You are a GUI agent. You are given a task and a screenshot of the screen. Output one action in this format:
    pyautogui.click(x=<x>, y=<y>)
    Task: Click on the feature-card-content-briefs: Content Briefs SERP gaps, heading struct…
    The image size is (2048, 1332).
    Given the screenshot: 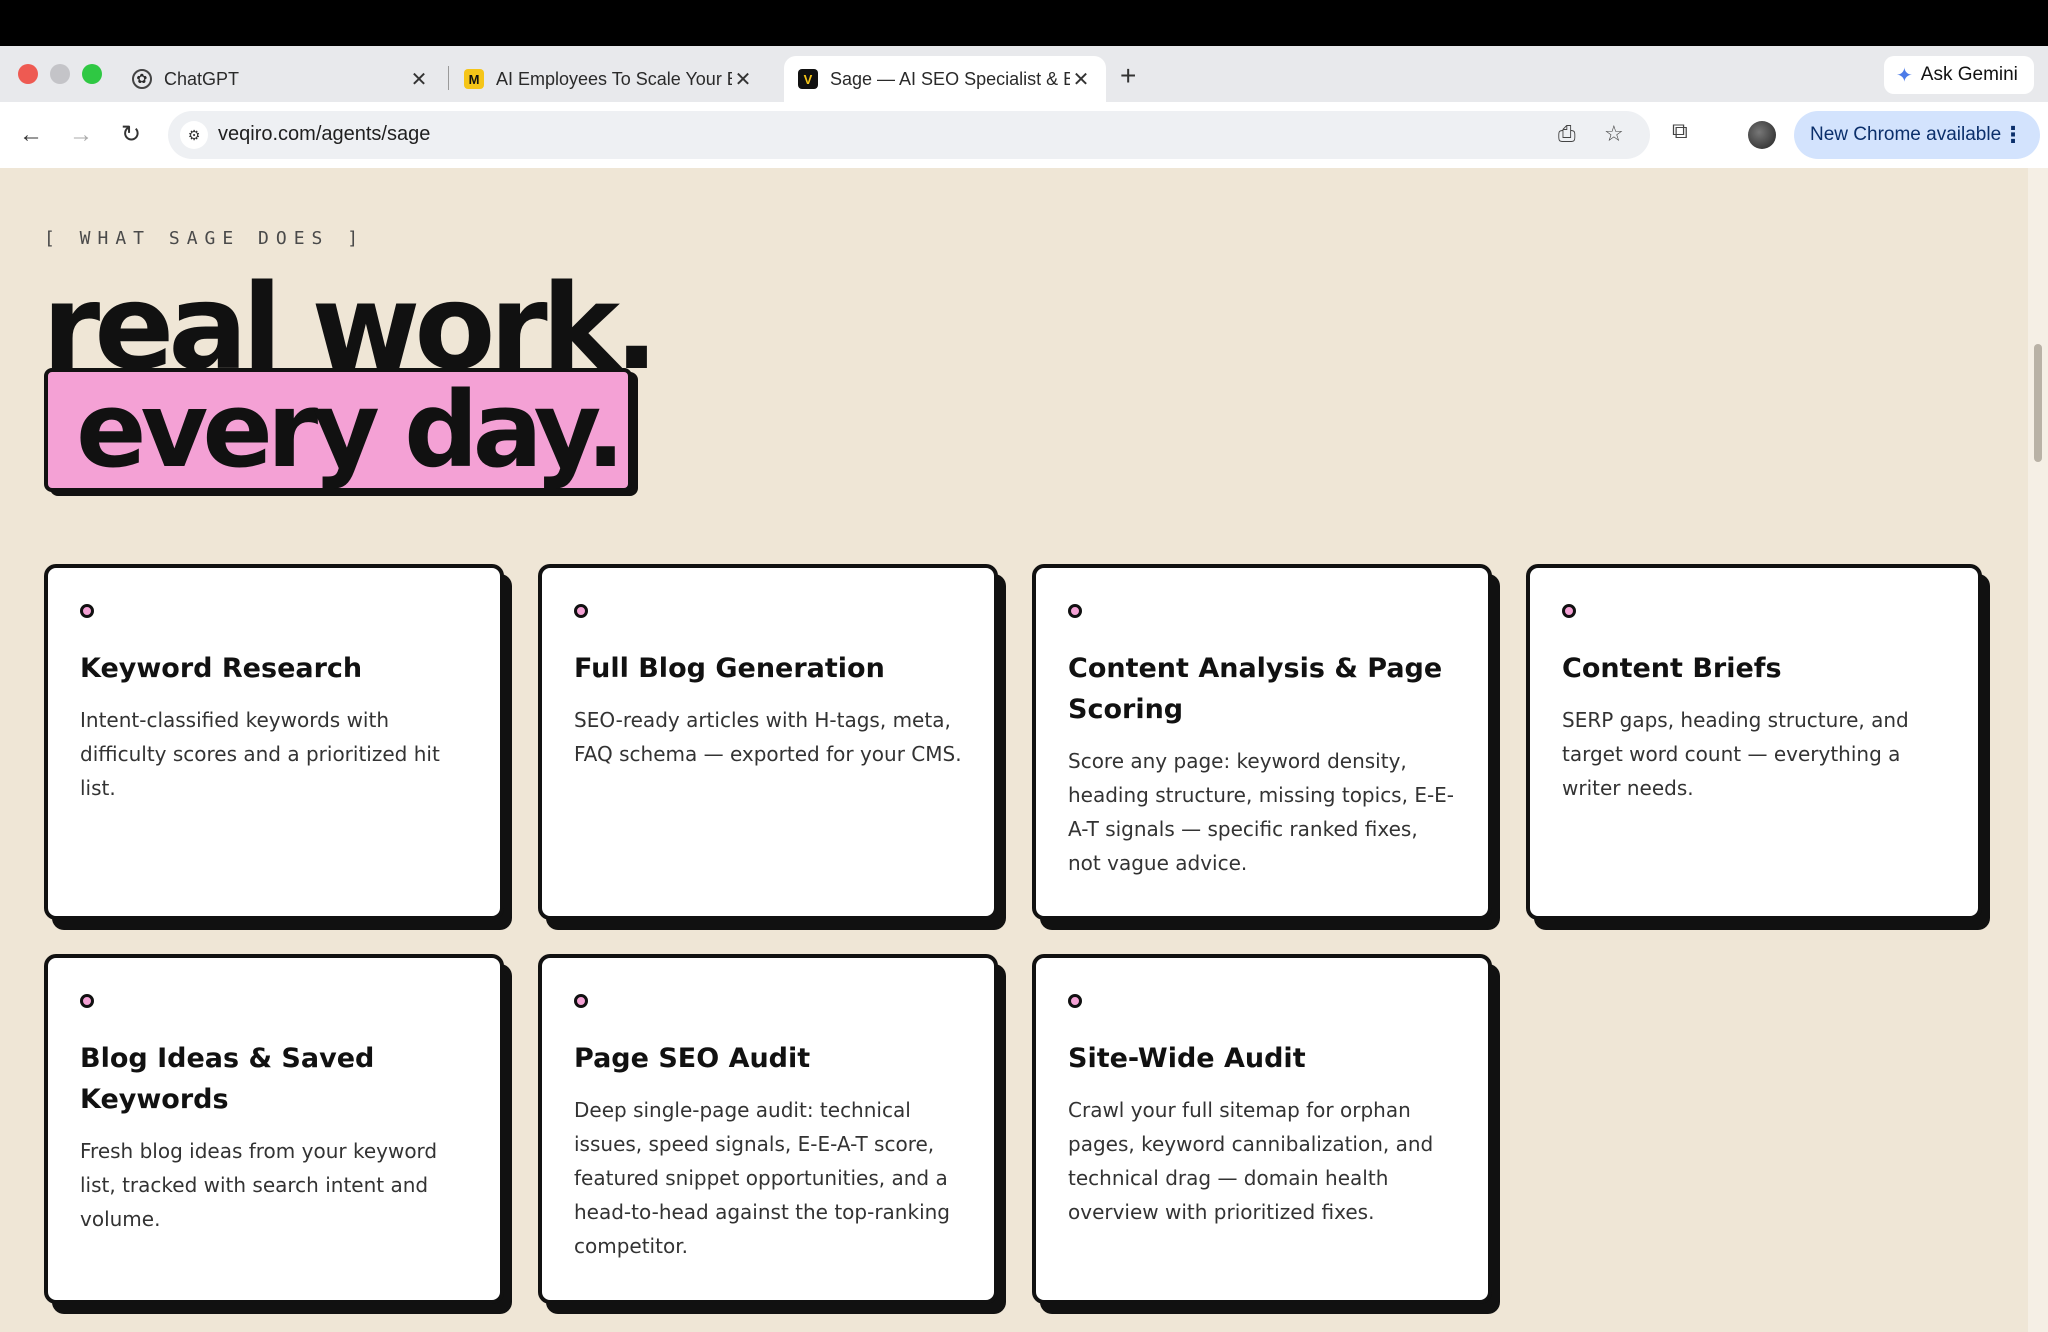 What is the action you would take?
    pyautogui.click(x=1754, y=742)
    